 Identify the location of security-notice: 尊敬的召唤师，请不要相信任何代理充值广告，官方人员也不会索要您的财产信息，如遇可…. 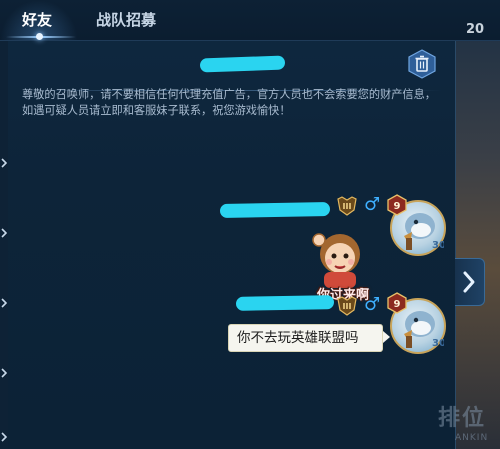
(229, 102).